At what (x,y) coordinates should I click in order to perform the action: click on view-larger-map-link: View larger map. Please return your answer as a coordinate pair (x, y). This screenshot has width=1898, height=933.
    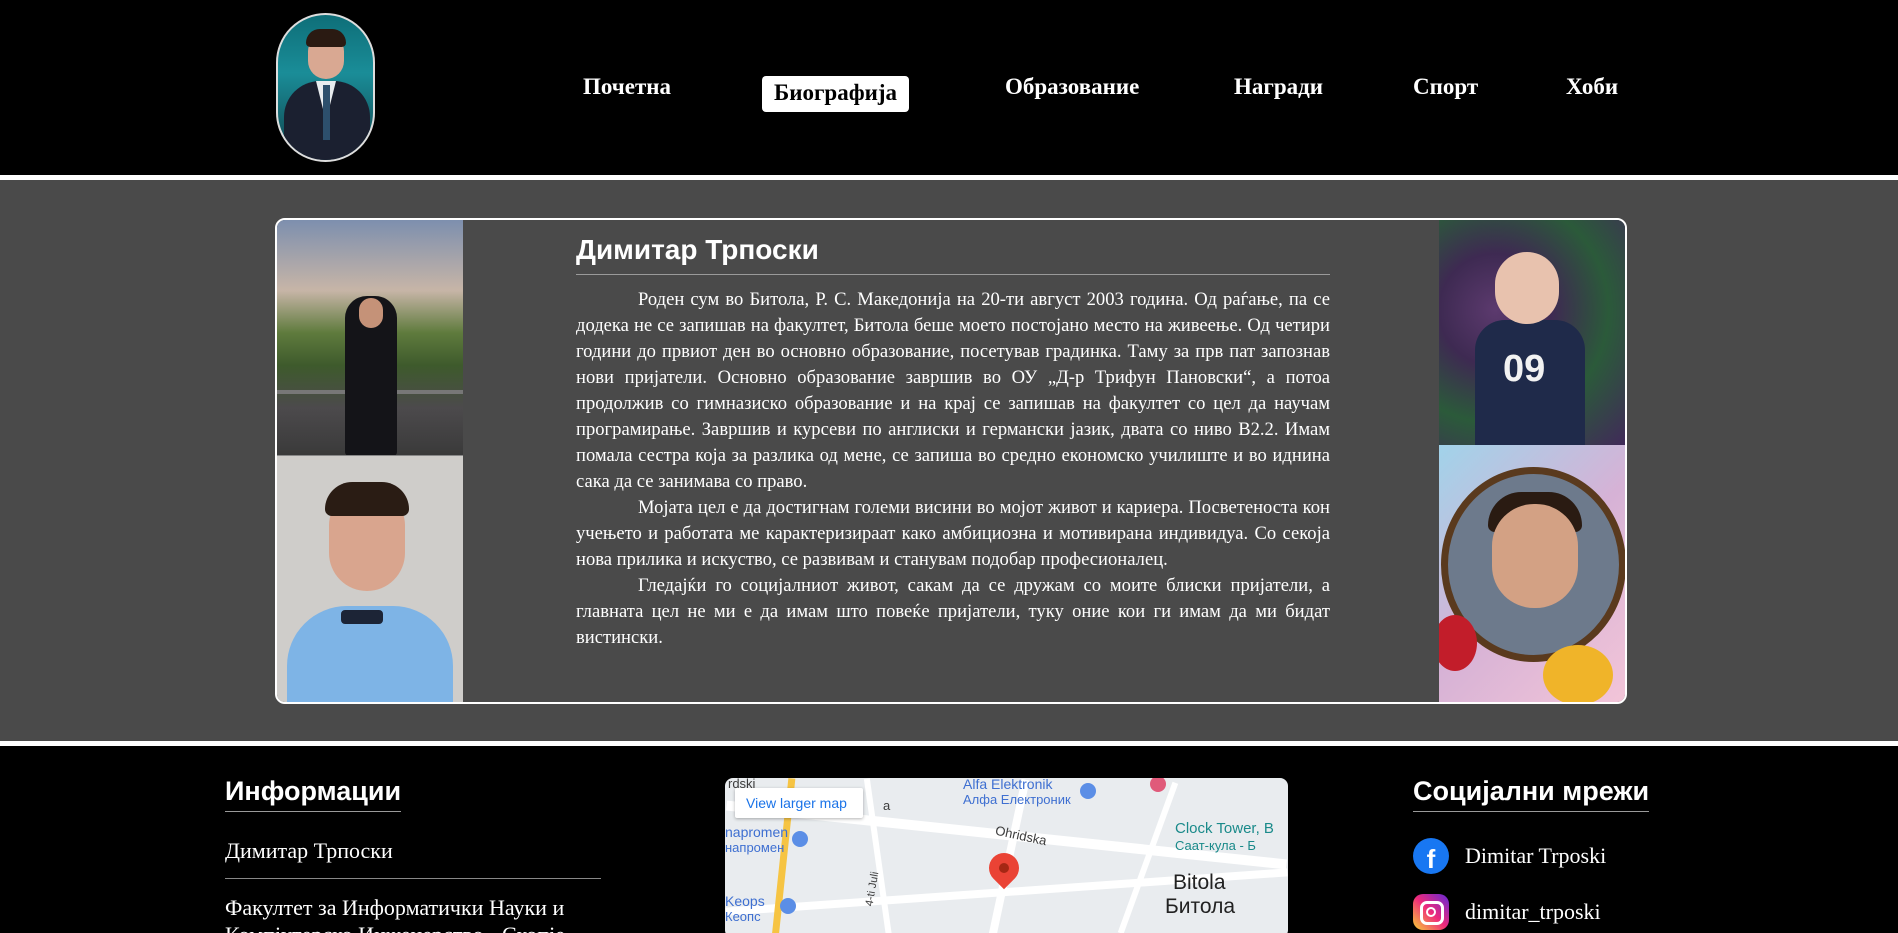
    Looking at the image, I should click on (796, 803).